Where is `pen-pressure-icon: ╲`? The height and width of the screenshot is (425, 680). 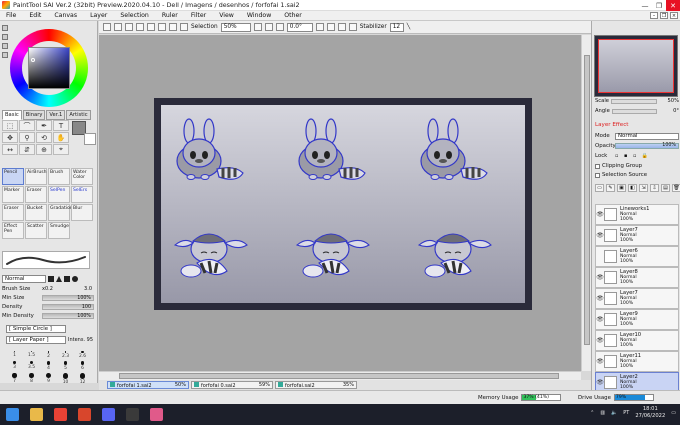 pen-pressure-icon: ╲ is located at coordinates (409, 27).